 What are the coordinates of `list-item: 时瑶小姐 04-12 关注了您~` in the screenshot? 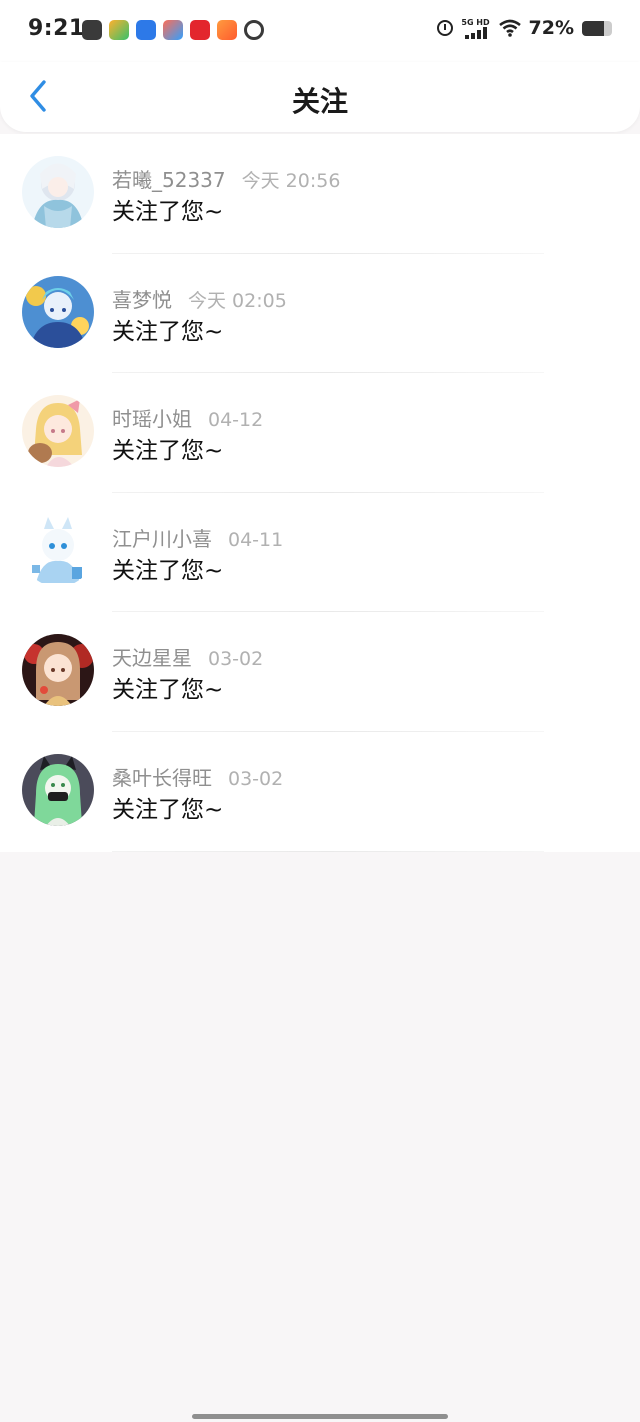 It's located at (320, 433).